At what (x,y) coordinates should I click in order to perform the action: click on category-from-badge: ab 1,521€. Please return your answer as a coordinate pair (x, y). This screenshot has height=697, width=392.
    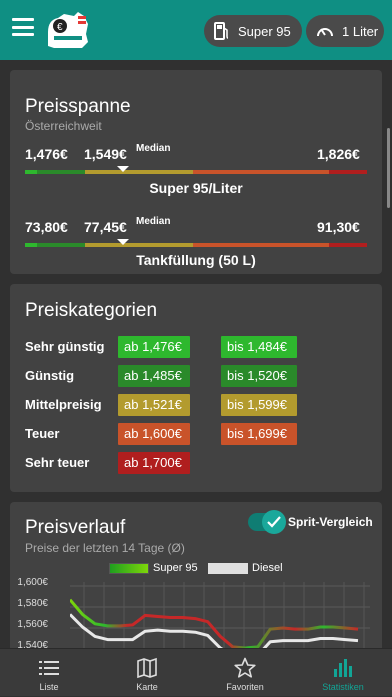
    Looking at the image, I should click on (154, 405).